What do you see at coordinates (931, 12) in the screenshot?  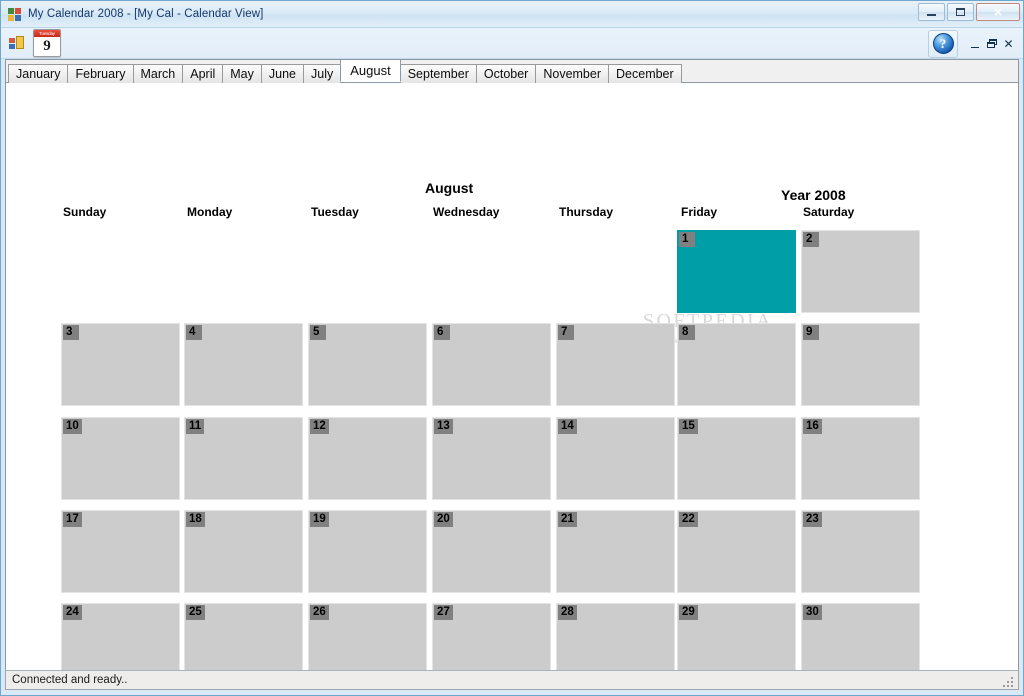 I see `minimize-button` at bounding box center [931, 12].